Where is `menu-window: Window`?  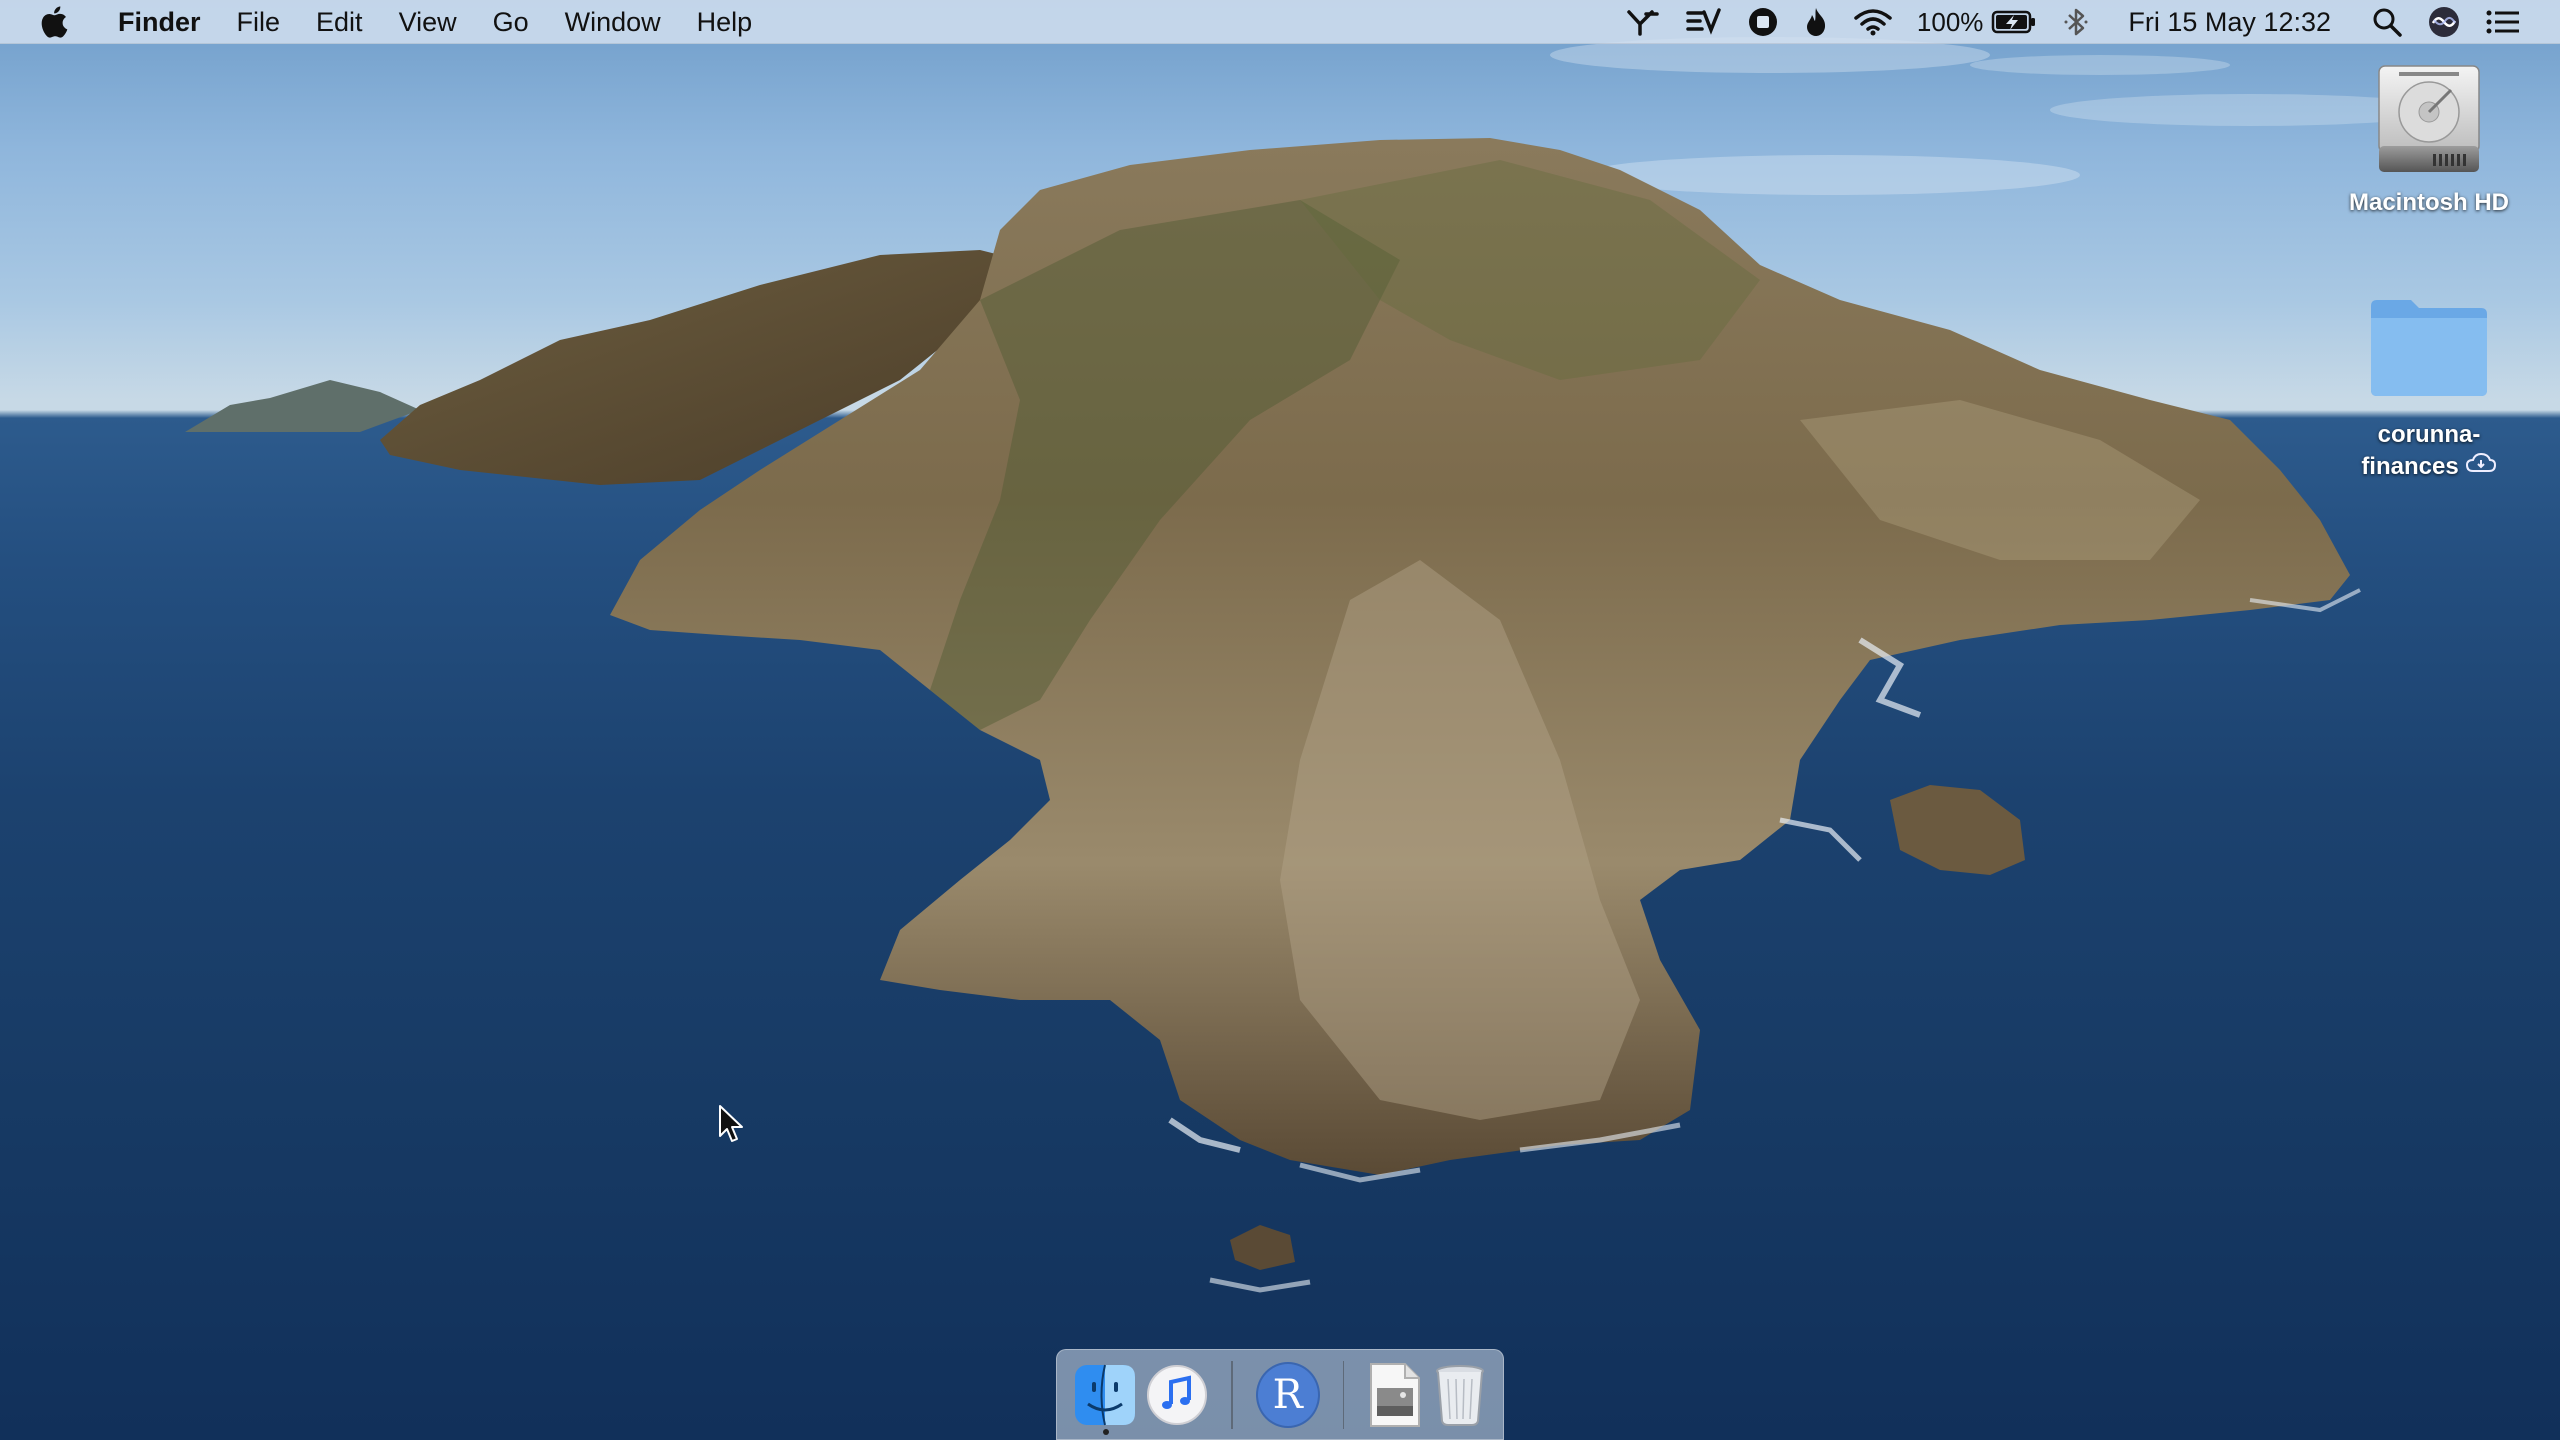 menu-window: Window is located at coordinates (613, 22).